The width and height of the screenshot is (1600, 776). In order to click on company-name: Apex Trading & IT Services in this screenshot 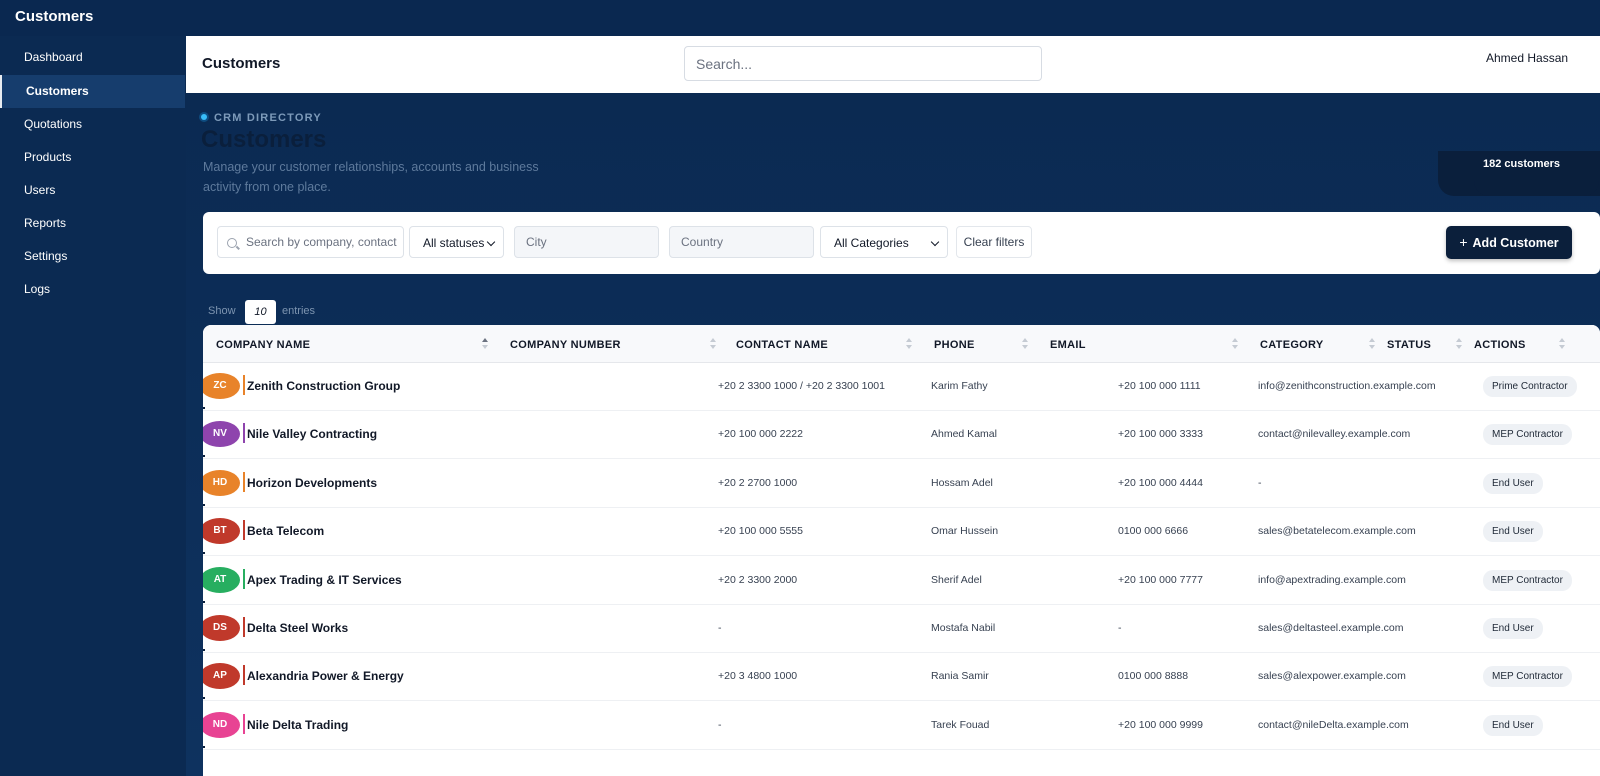, I will do `click(324, 580)`.